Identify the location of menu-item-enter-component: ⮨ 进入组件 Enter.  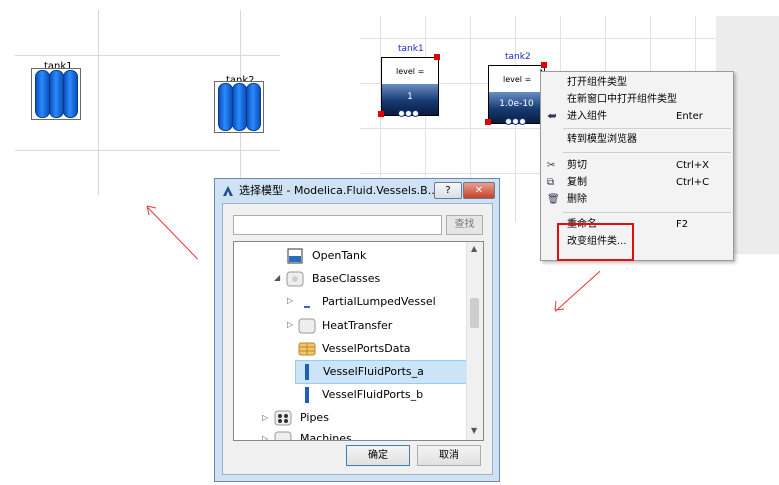
(637, 117).